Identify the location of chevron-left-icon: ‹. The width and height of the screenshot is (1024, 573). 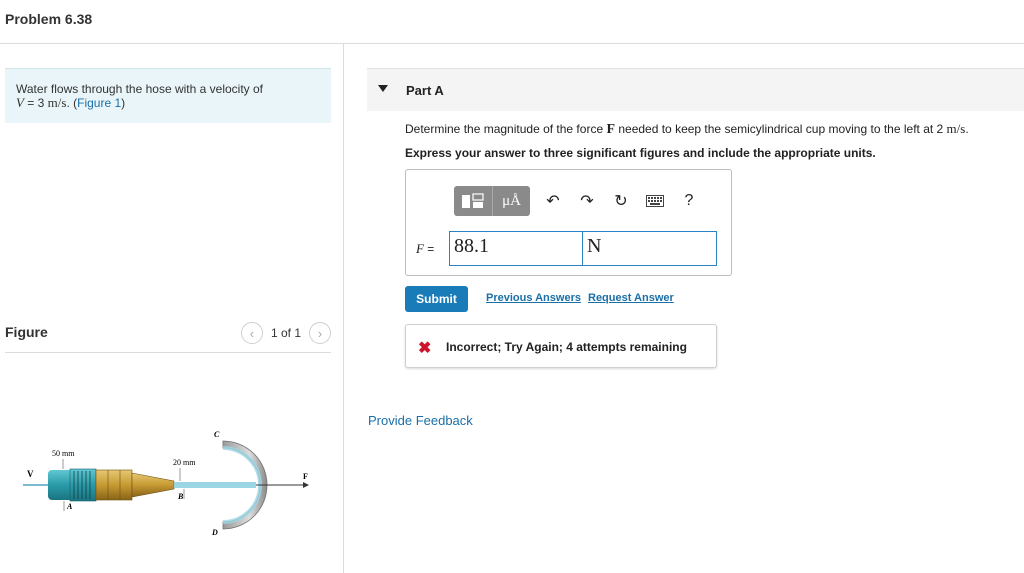
(251, 333).